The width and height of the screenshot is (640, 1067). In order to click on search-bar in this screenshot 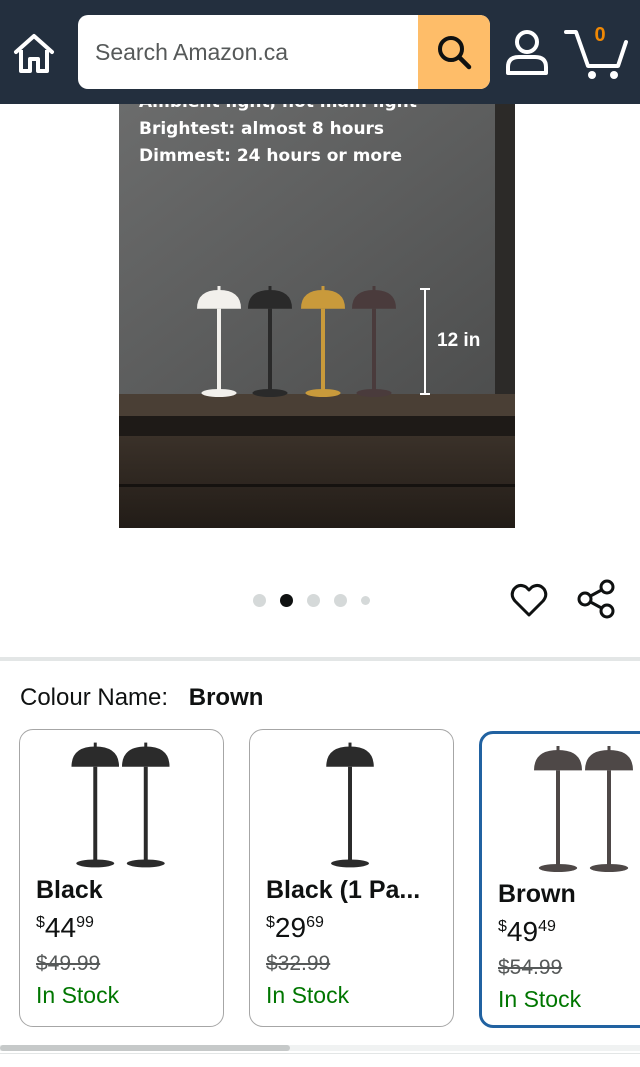, I will do `click(284, 52)`.